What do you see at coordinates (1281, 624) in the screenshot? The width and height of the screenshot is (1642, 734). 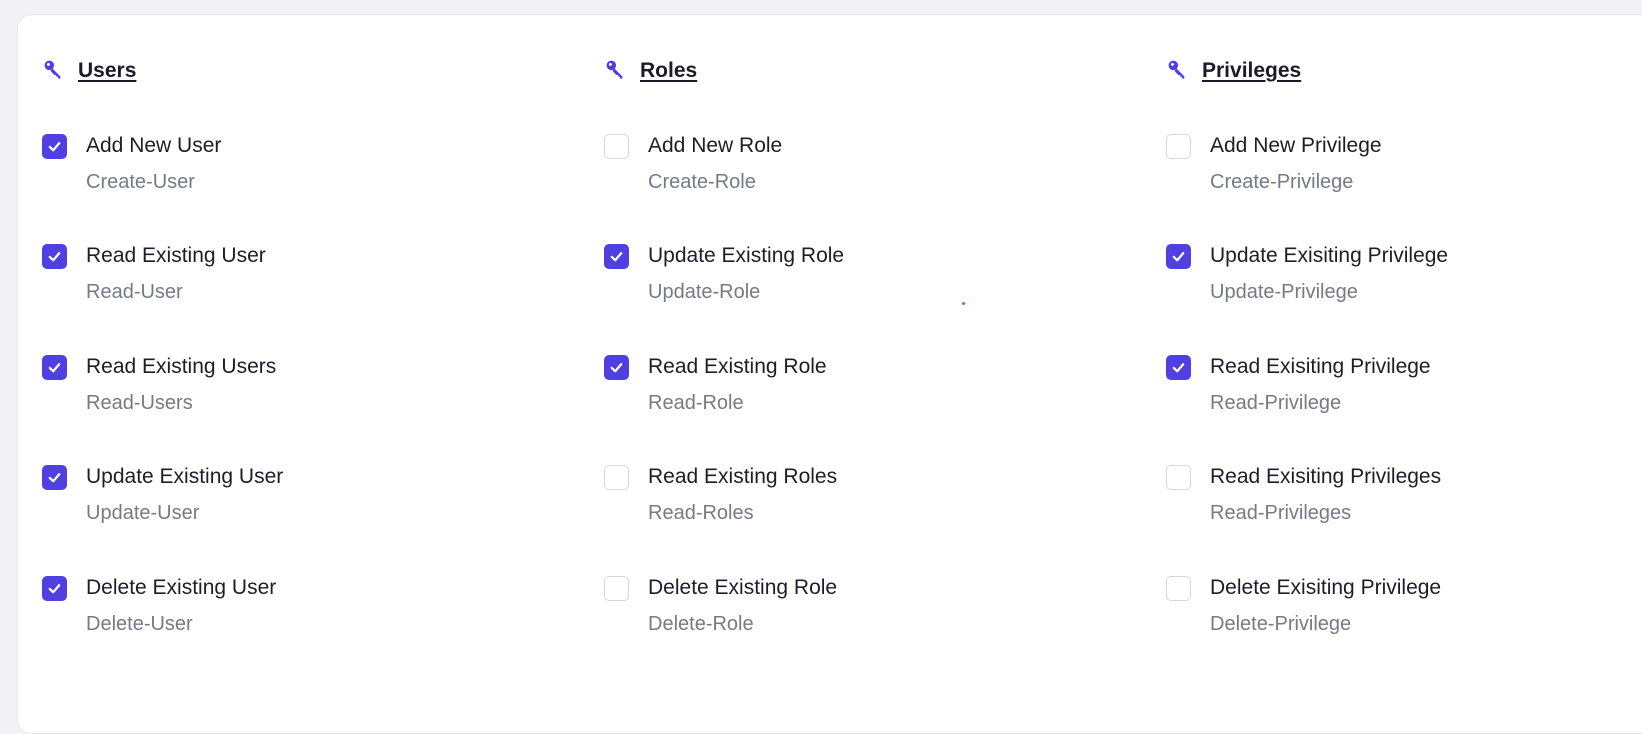 I see `permission-code: Delete-Privilege` at bounding box center [1281, 624].